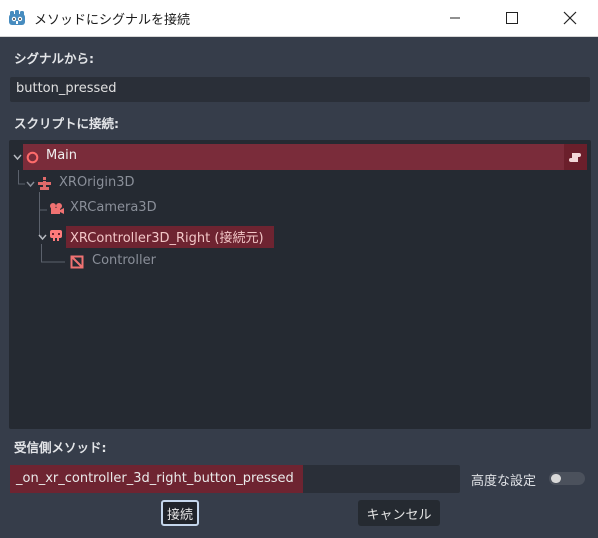 The height and width of the screenshot is (538, 598). What do you see at coordinates (299, 18) in the screenshot?
I see `title-bar: メソッドにシグナルを接続` at bounding box center [299, 18].